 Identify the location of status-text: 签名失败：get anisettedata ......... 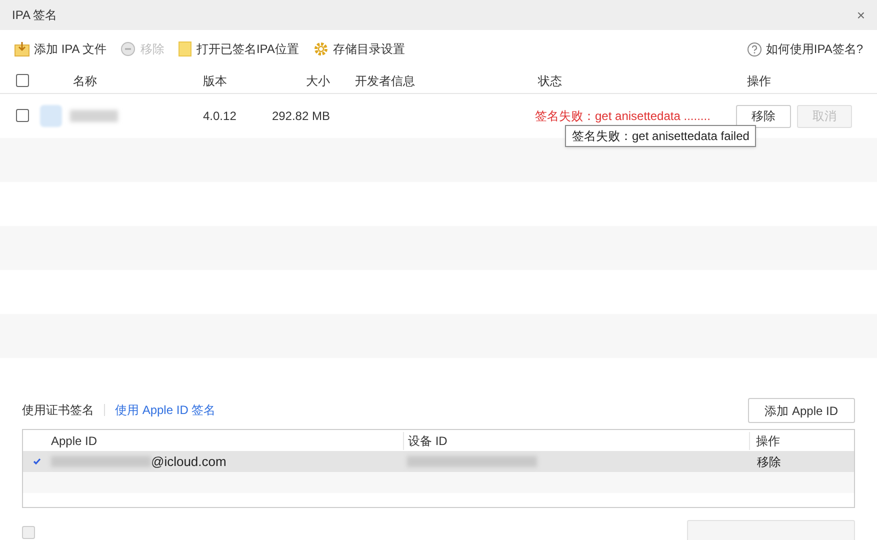
(622, 116).